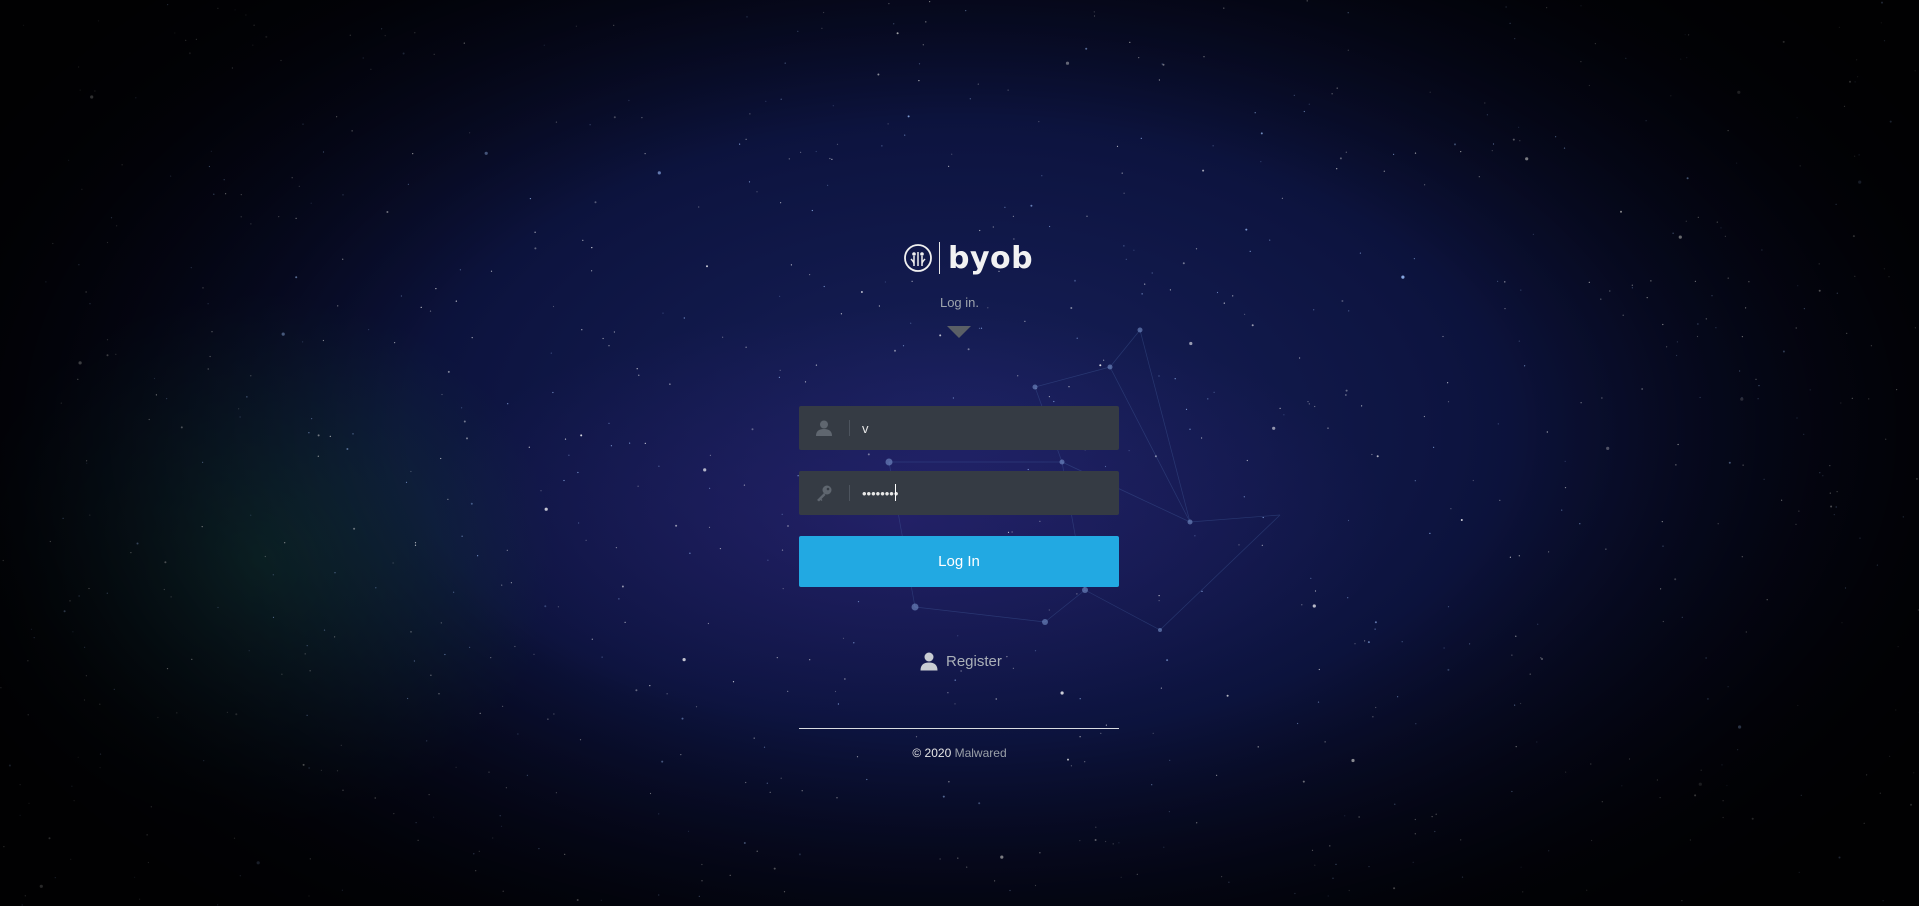  Describe the element at coordinates (984, 493) in the screenshot. I see `password-input` at that location.